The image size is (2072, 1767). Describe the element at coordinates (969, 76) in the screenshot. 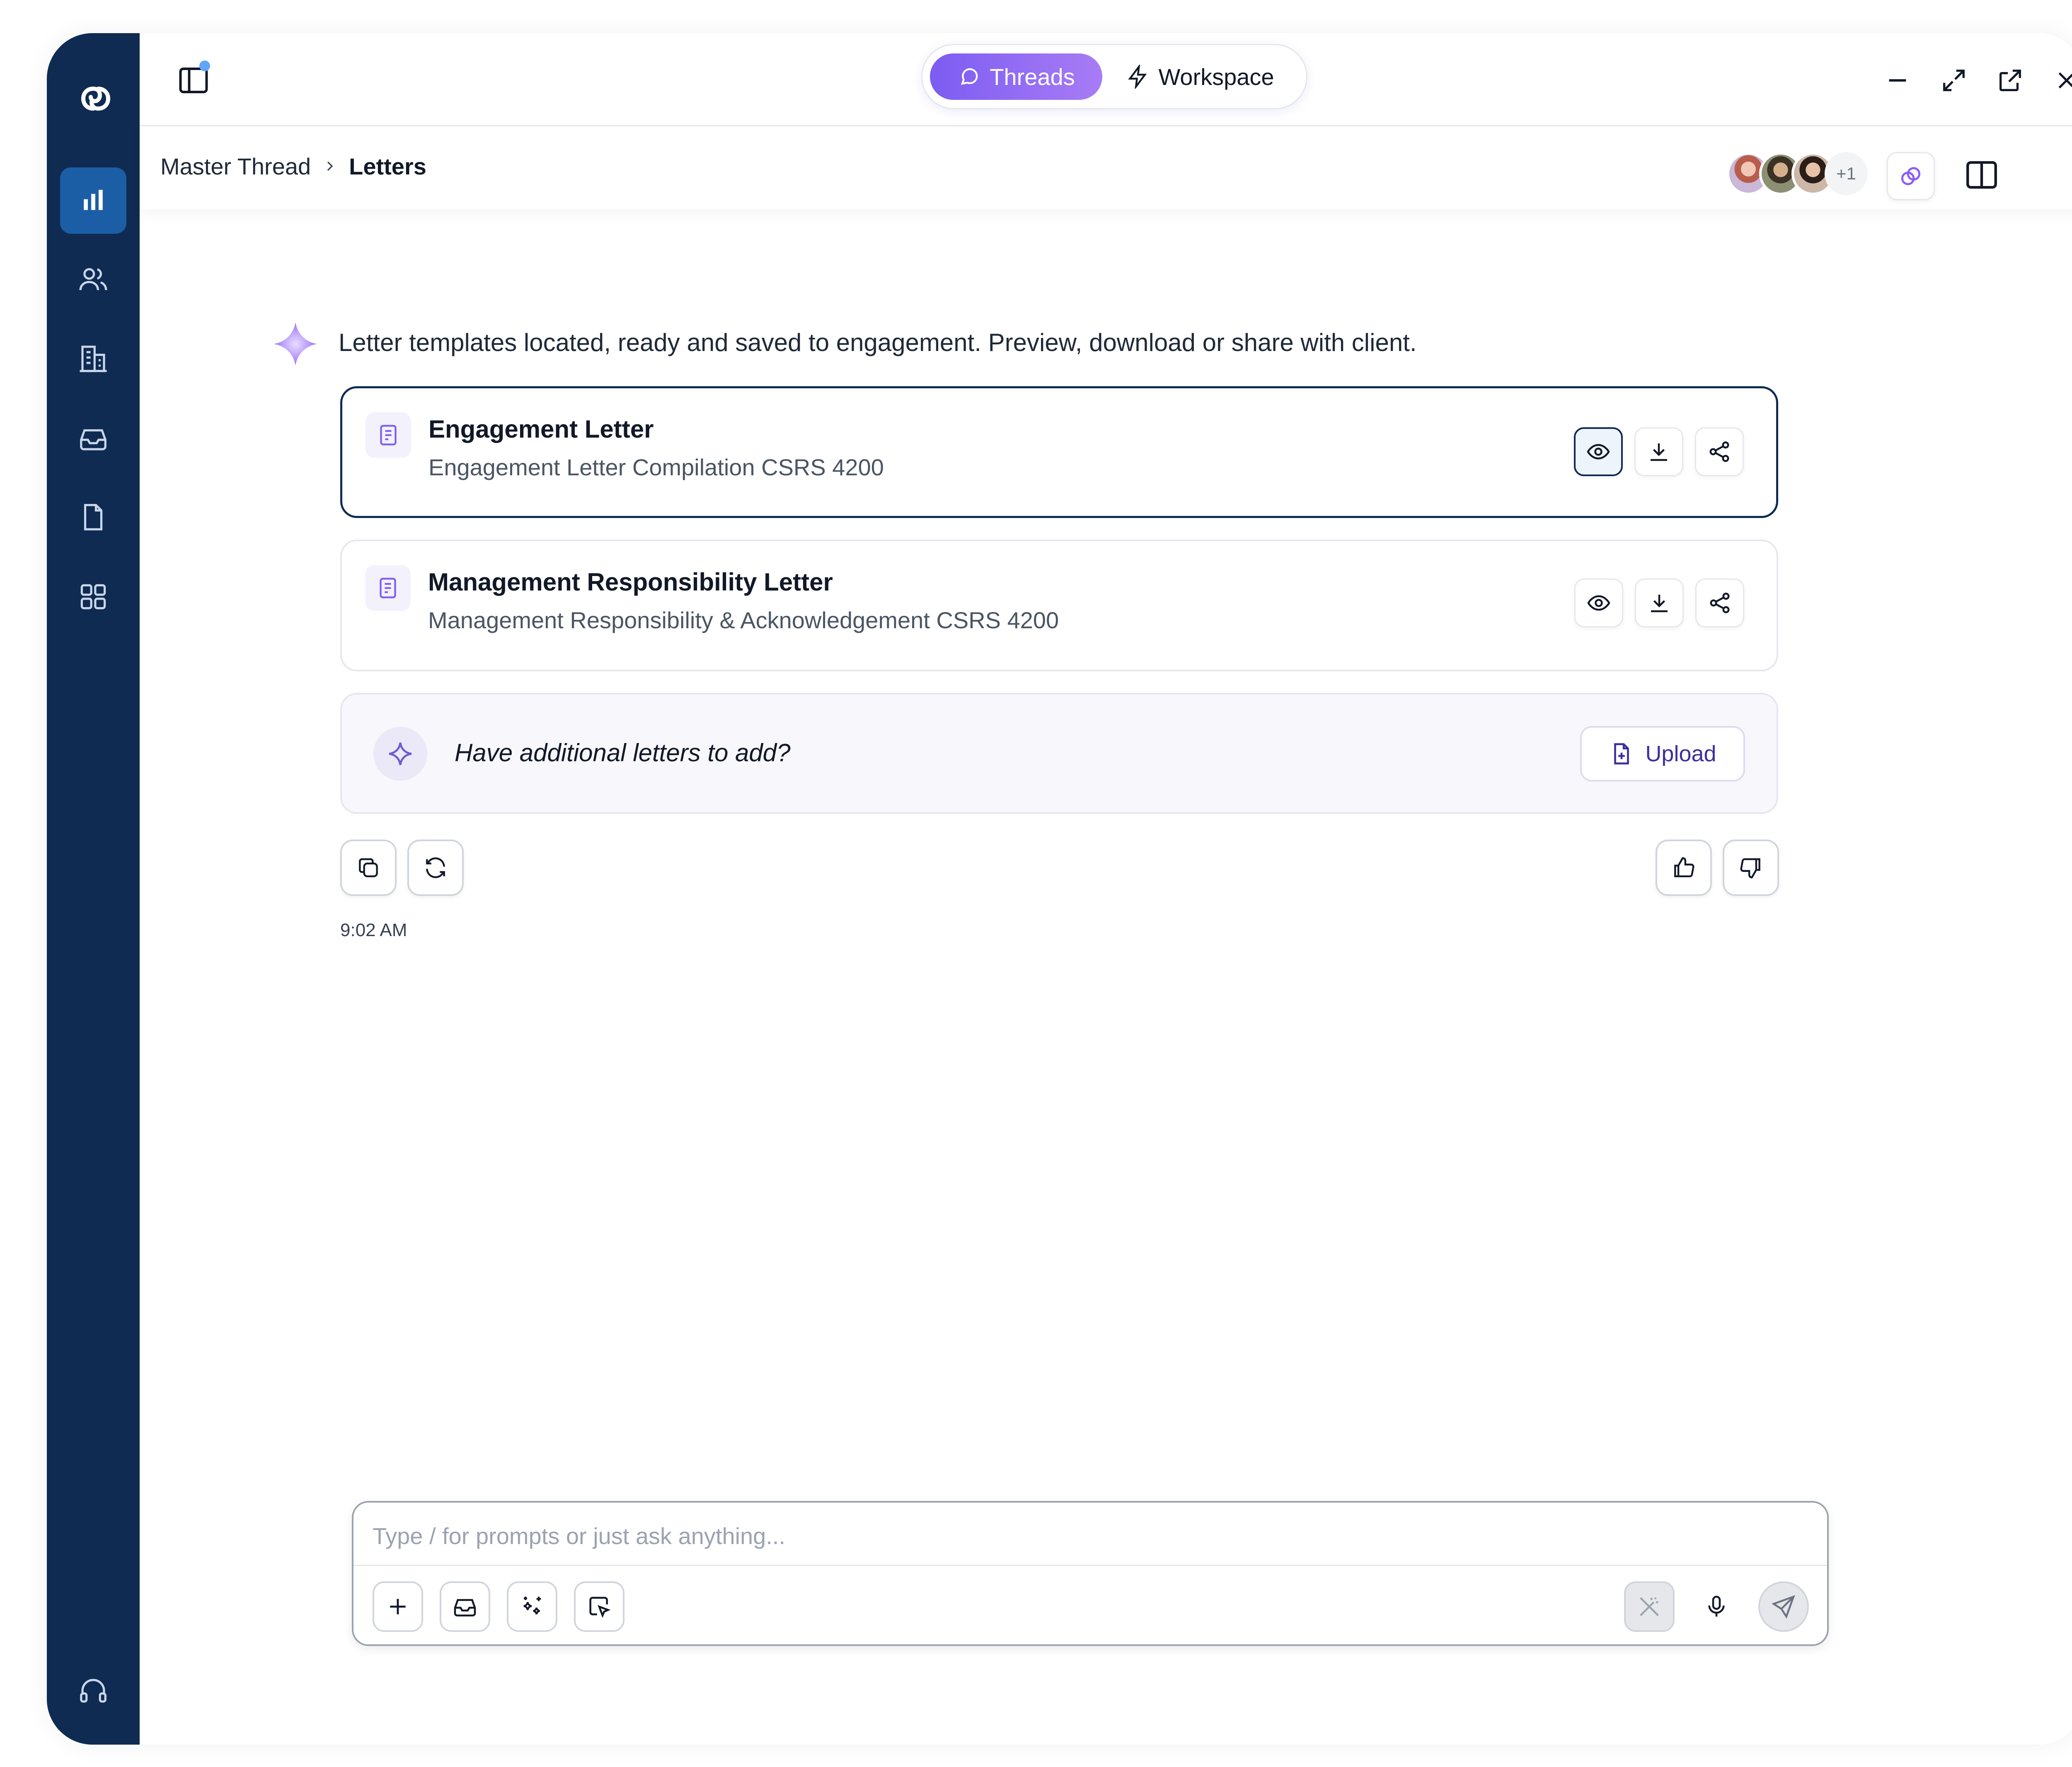

I see `chat-icon` at that location.